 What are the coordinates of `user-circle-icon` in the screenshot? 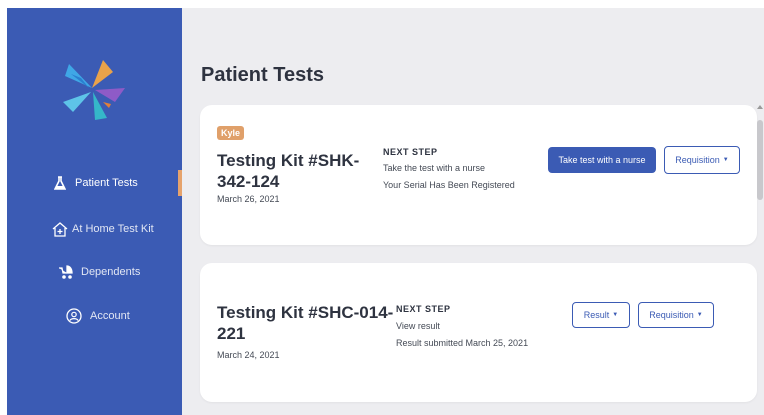 It's located at (74, 316).